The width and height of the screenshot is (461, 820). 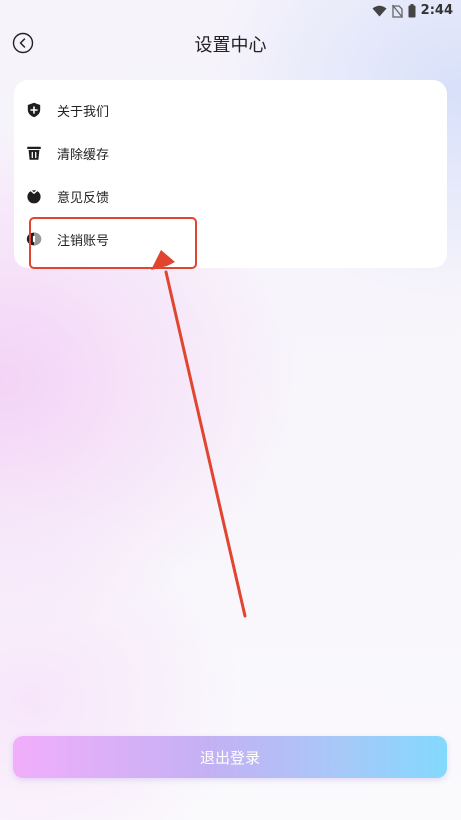 What do you see at coordinates (379, 10) in the screenshot?
I see `wifi-icon` at bounding box center [379, 10].